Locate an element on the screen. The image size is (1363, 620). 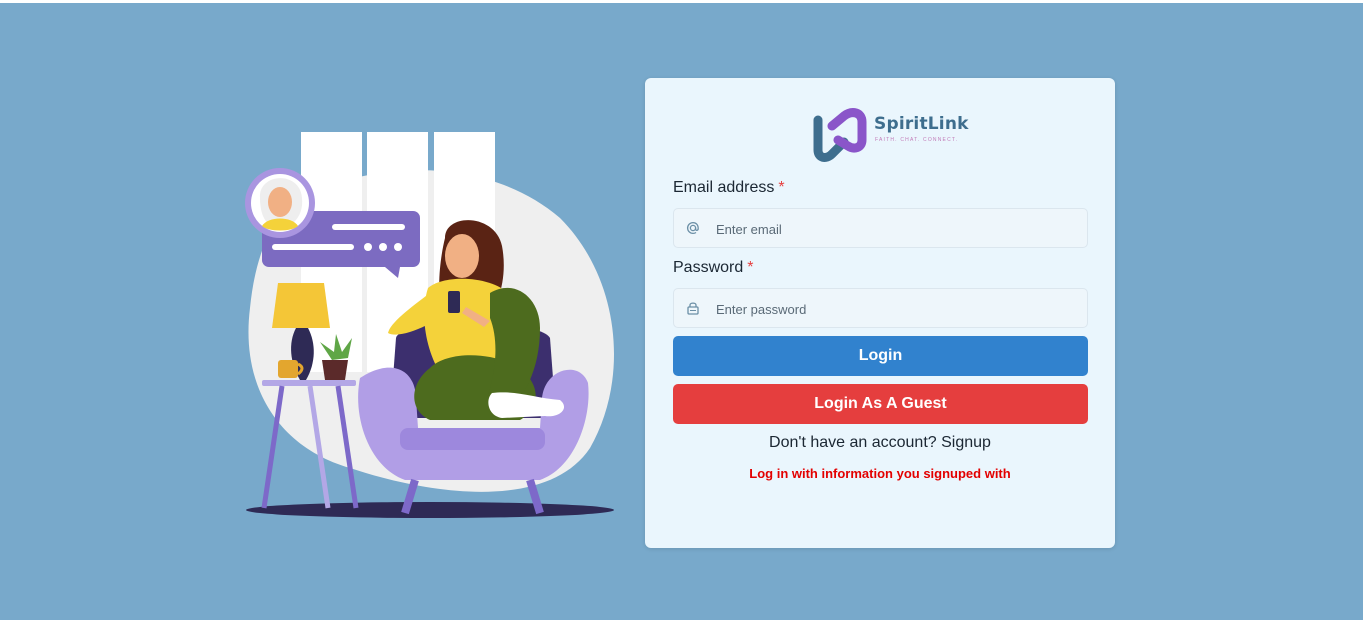
email-label: Email address * is located at coordinates (729, 188).